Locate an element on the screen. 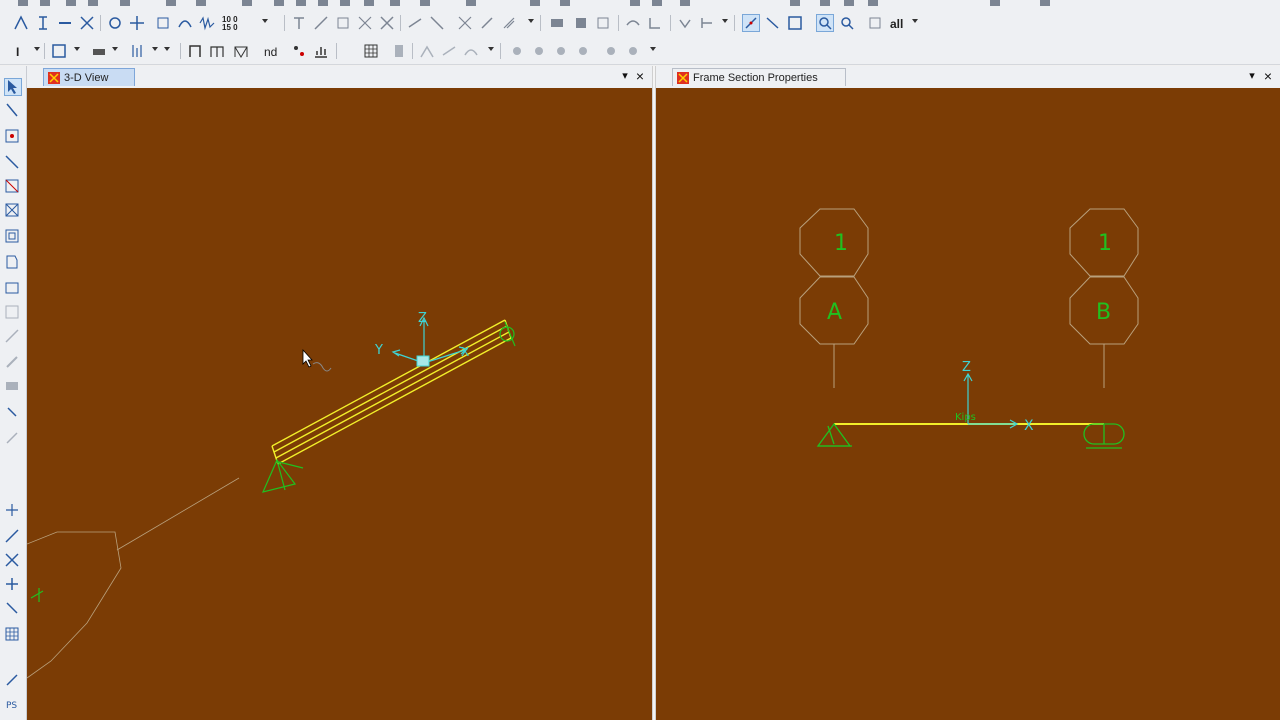  tab-3d-view: 3-D View is located at coordinates (89, 77).